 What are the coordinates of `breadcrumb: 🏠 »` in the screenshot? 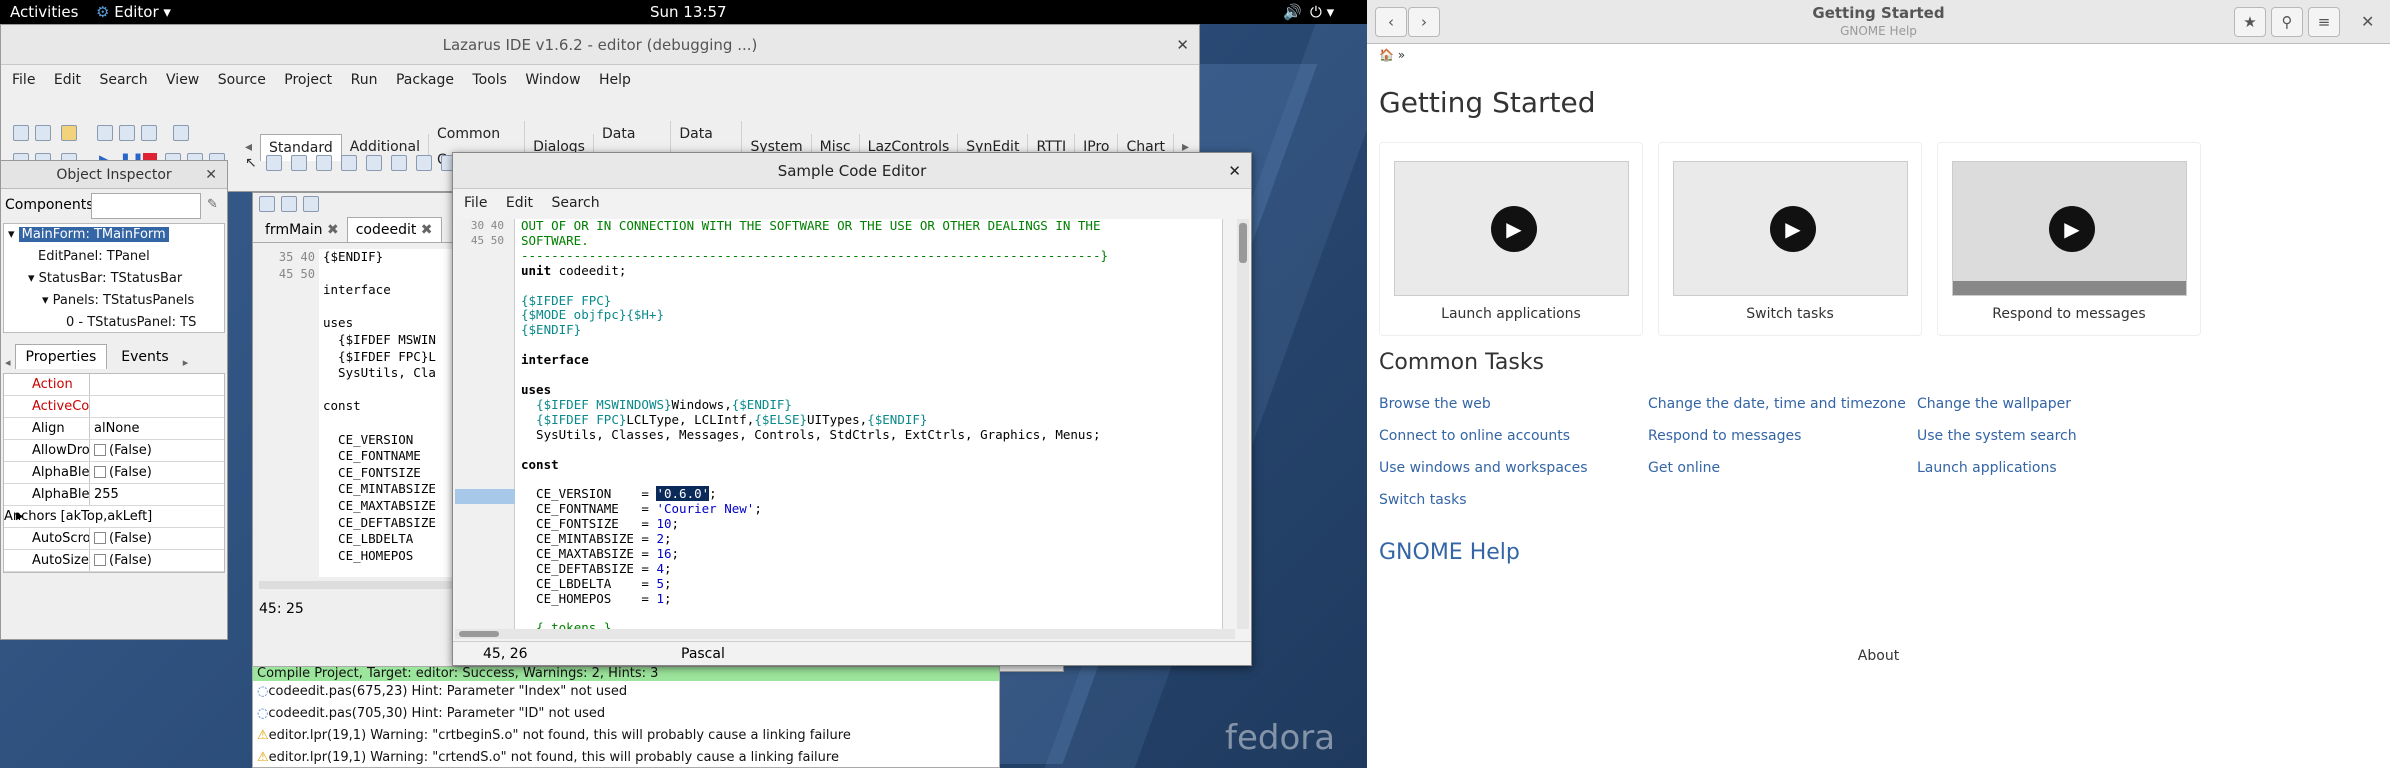 It's located at (1392, 55).